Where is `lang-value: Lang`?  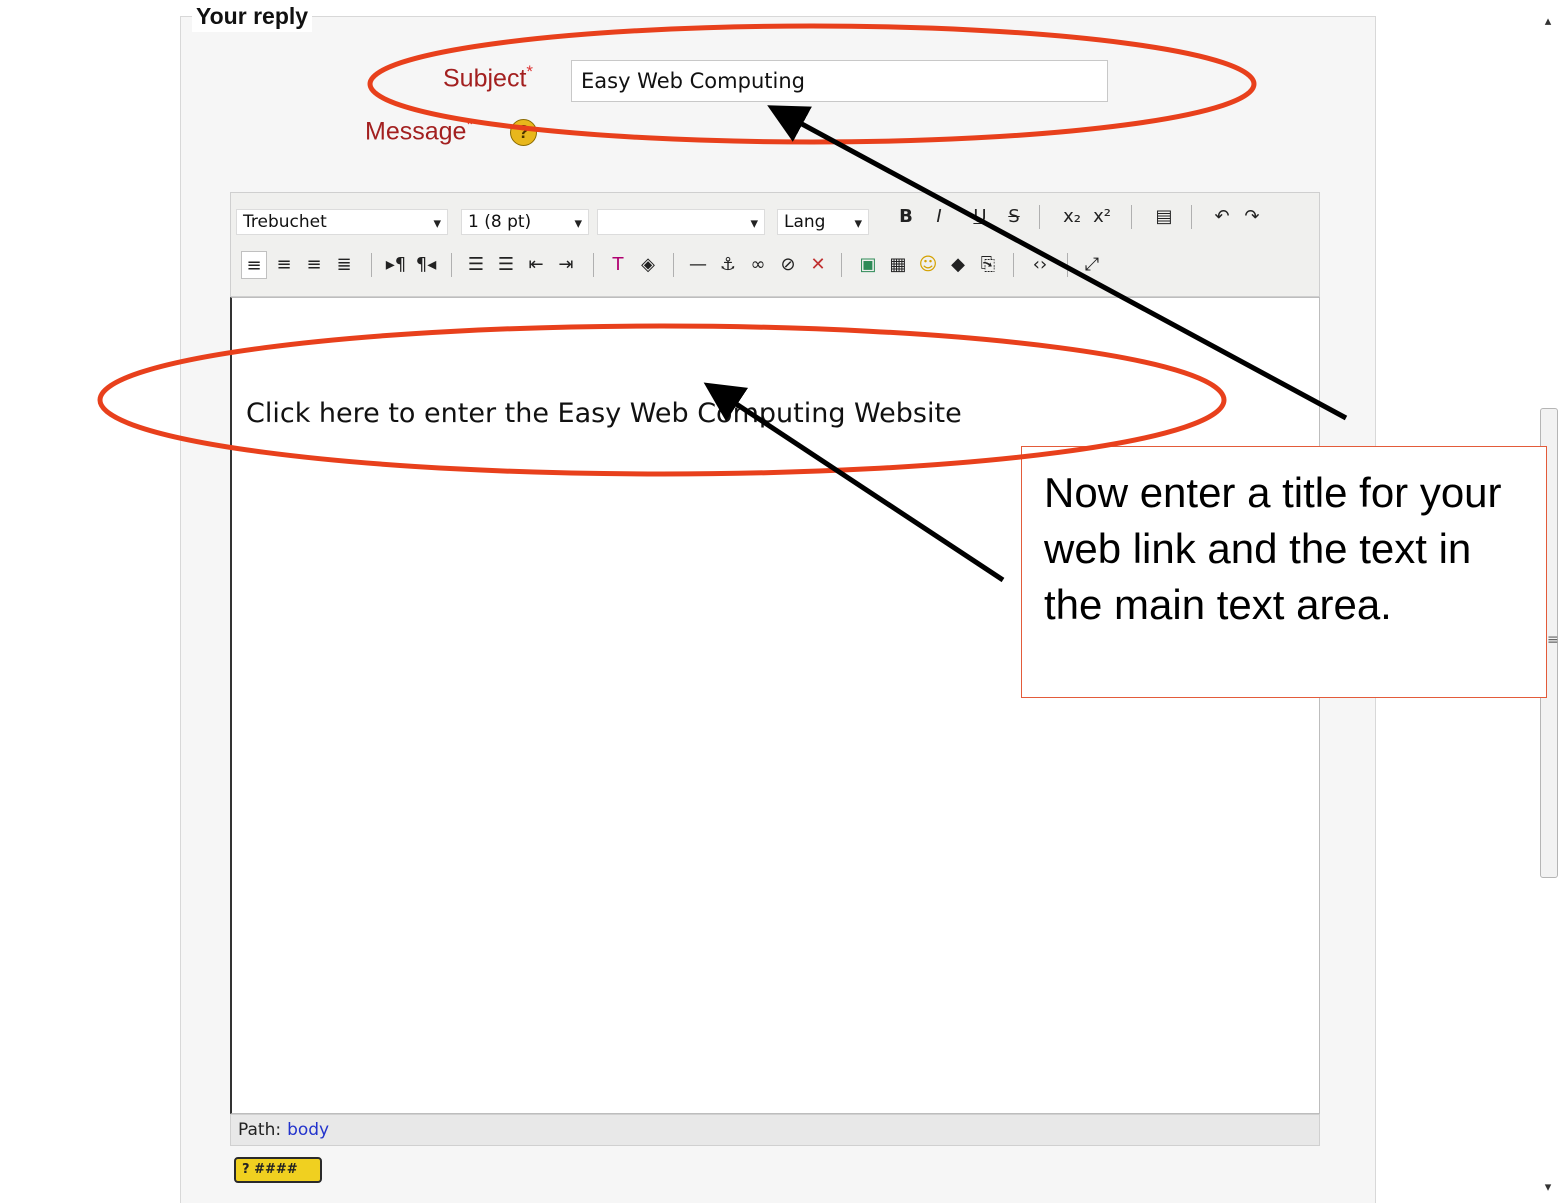
lang-value: Lang is located at coordinates (805, 222).